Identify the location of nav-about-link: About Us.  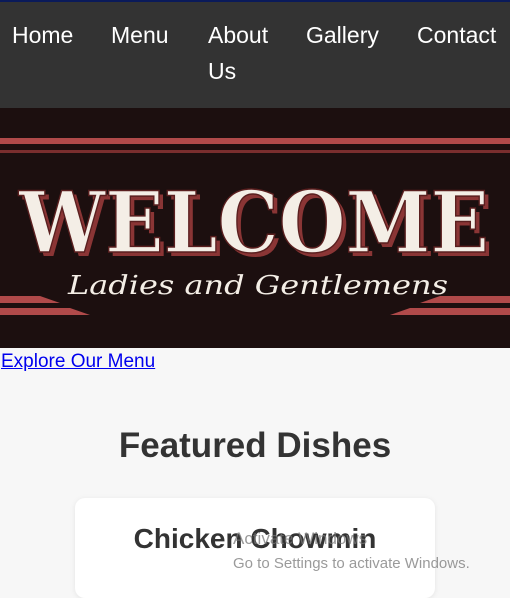
(248, 53).